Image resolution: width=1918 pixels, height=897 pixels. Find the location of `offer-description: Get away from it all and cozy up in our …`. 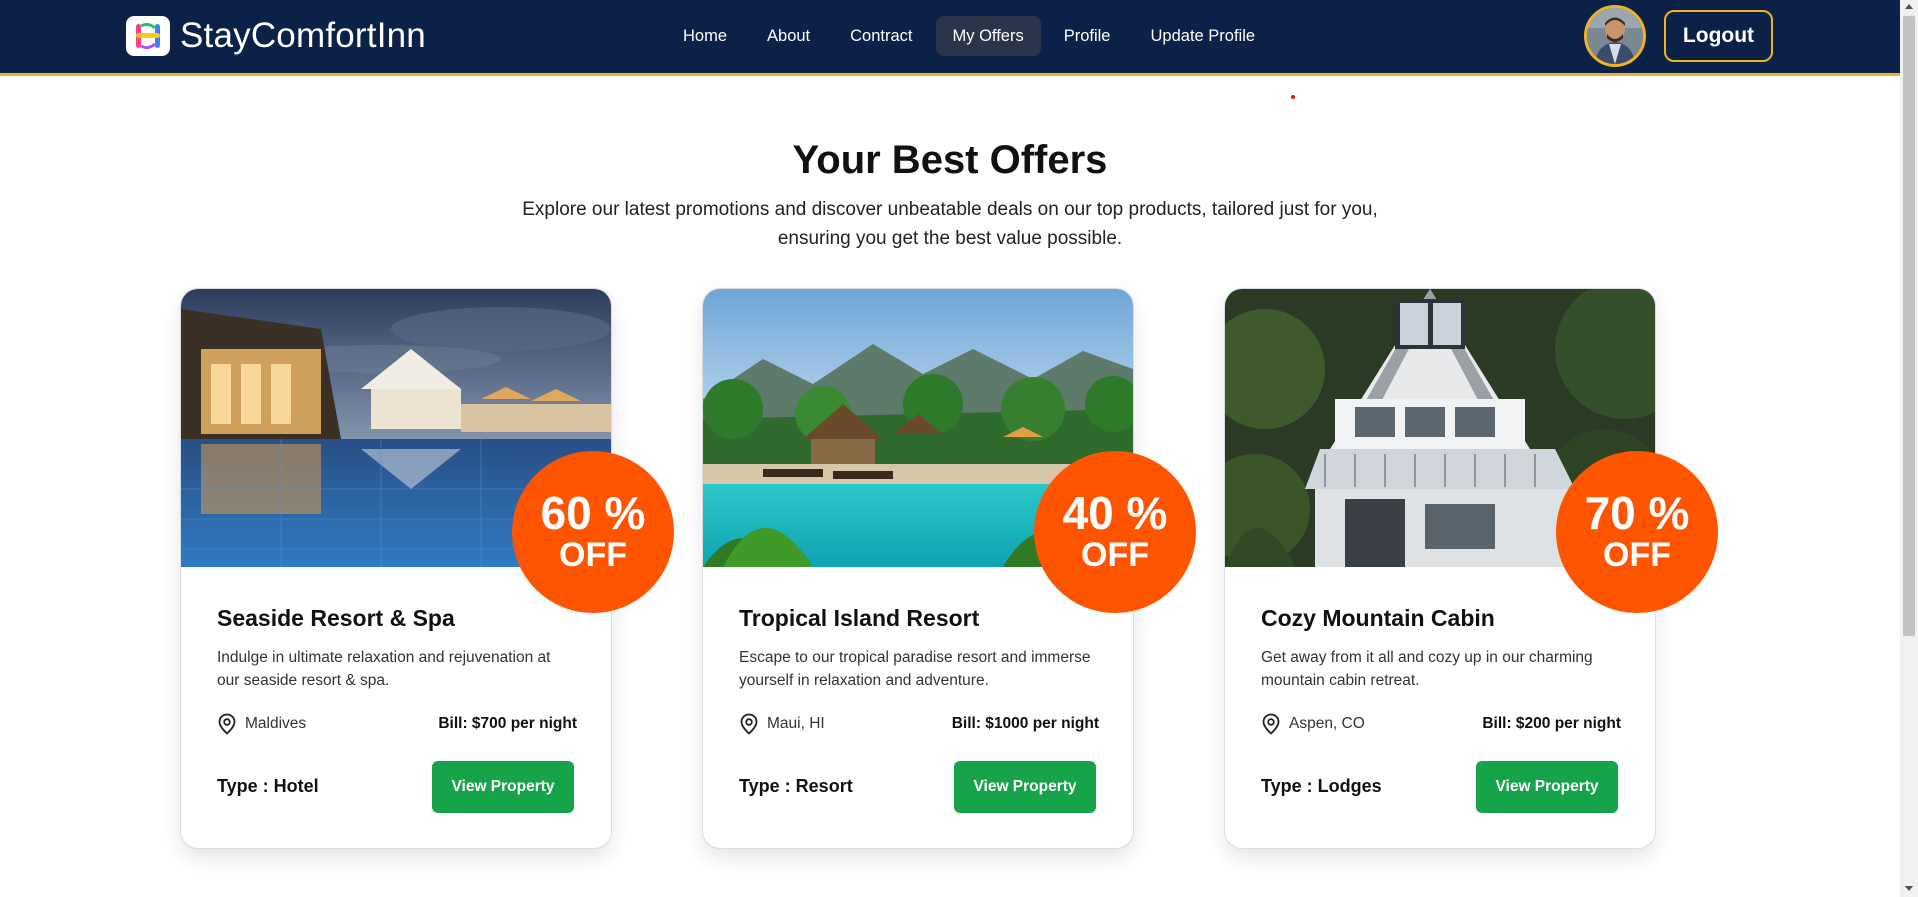

offer-description: Get away from it all and cozy up in our … is located at coordinates (1427, 669).